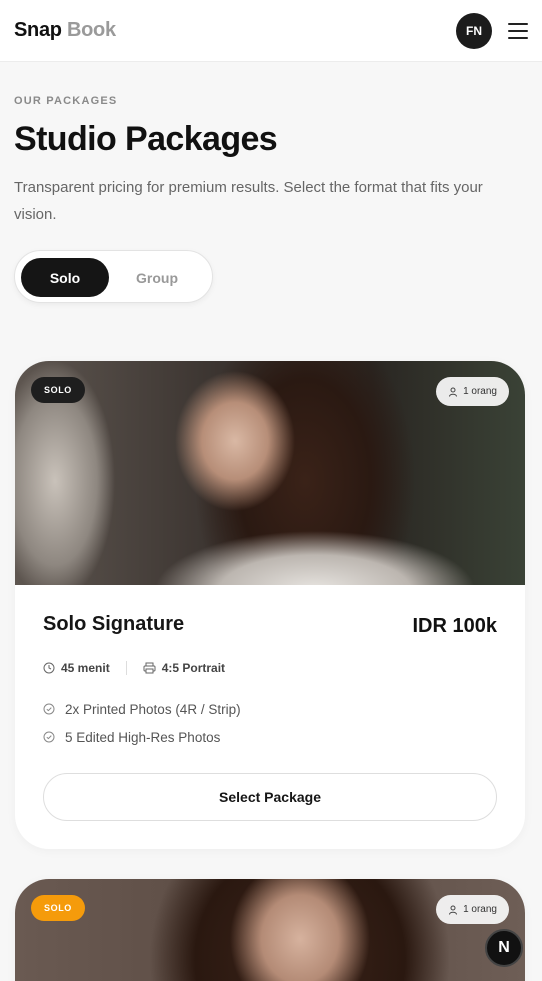 The height and width of the screenshot is (981, 542). Describe the element at coordinates (518, 30) in the screenshot. I see `hamburger-menu-icon` at that location.